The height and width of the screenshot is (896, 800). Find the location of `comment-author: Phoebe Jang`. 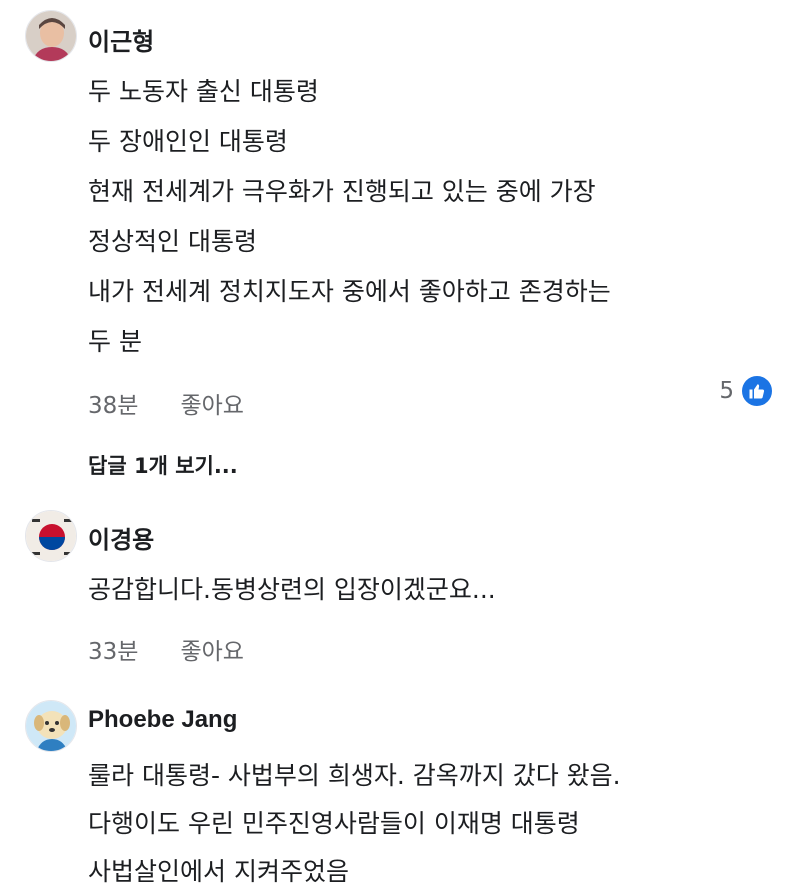

comment-author: Phoebe Jang is located at coordinates (162, 720).